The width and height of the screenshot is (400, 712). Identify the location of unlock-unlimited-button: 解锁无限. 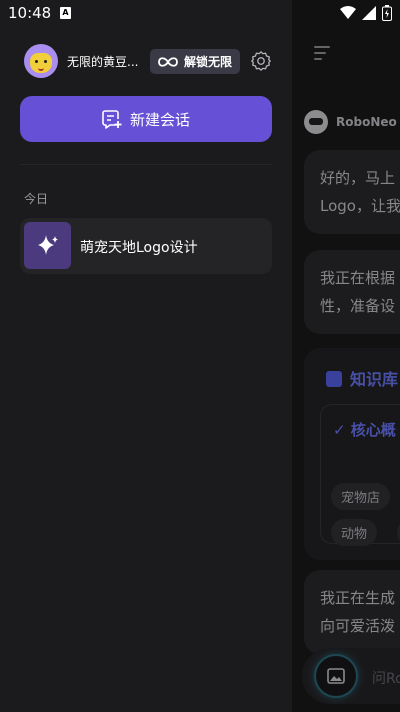
(195, 61).